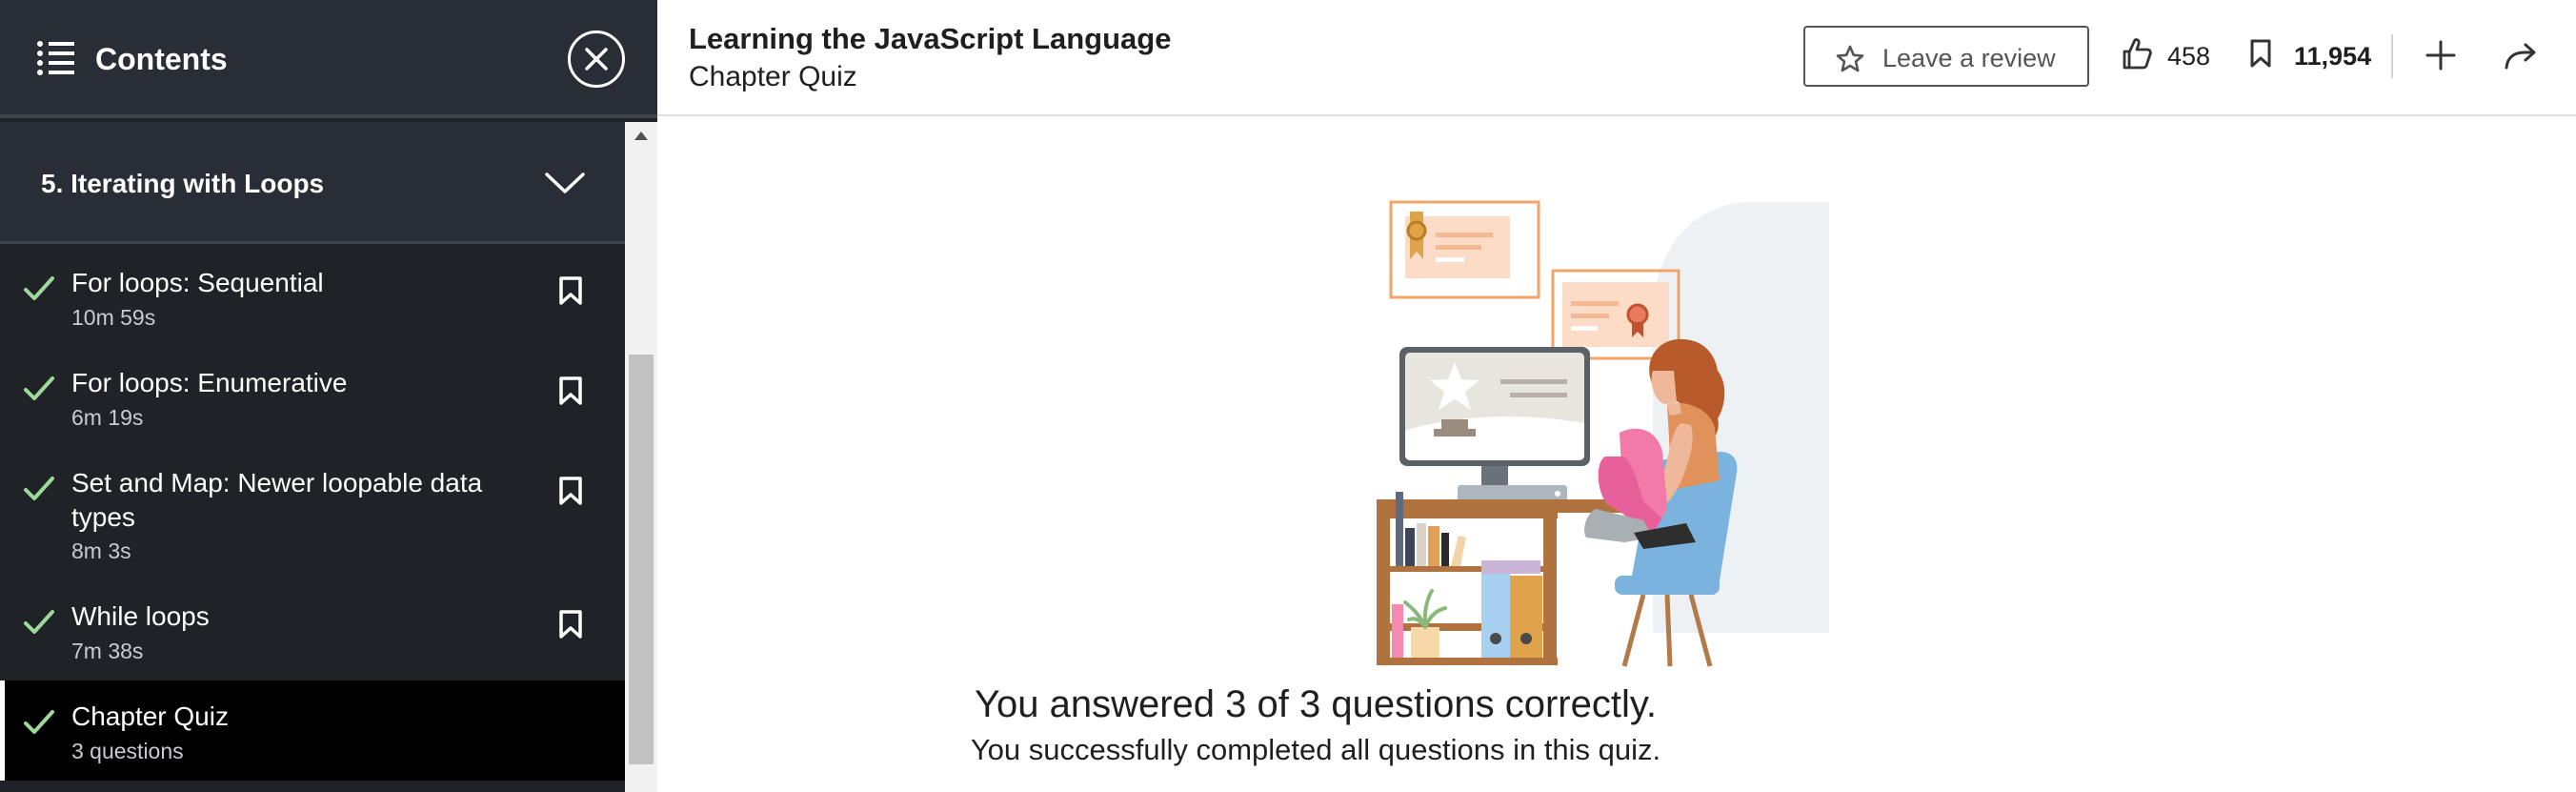 Image resolution: width=2576 pixels, height=792 pixels. I want to click on thumbs-up-icon, so click(2137, 54).